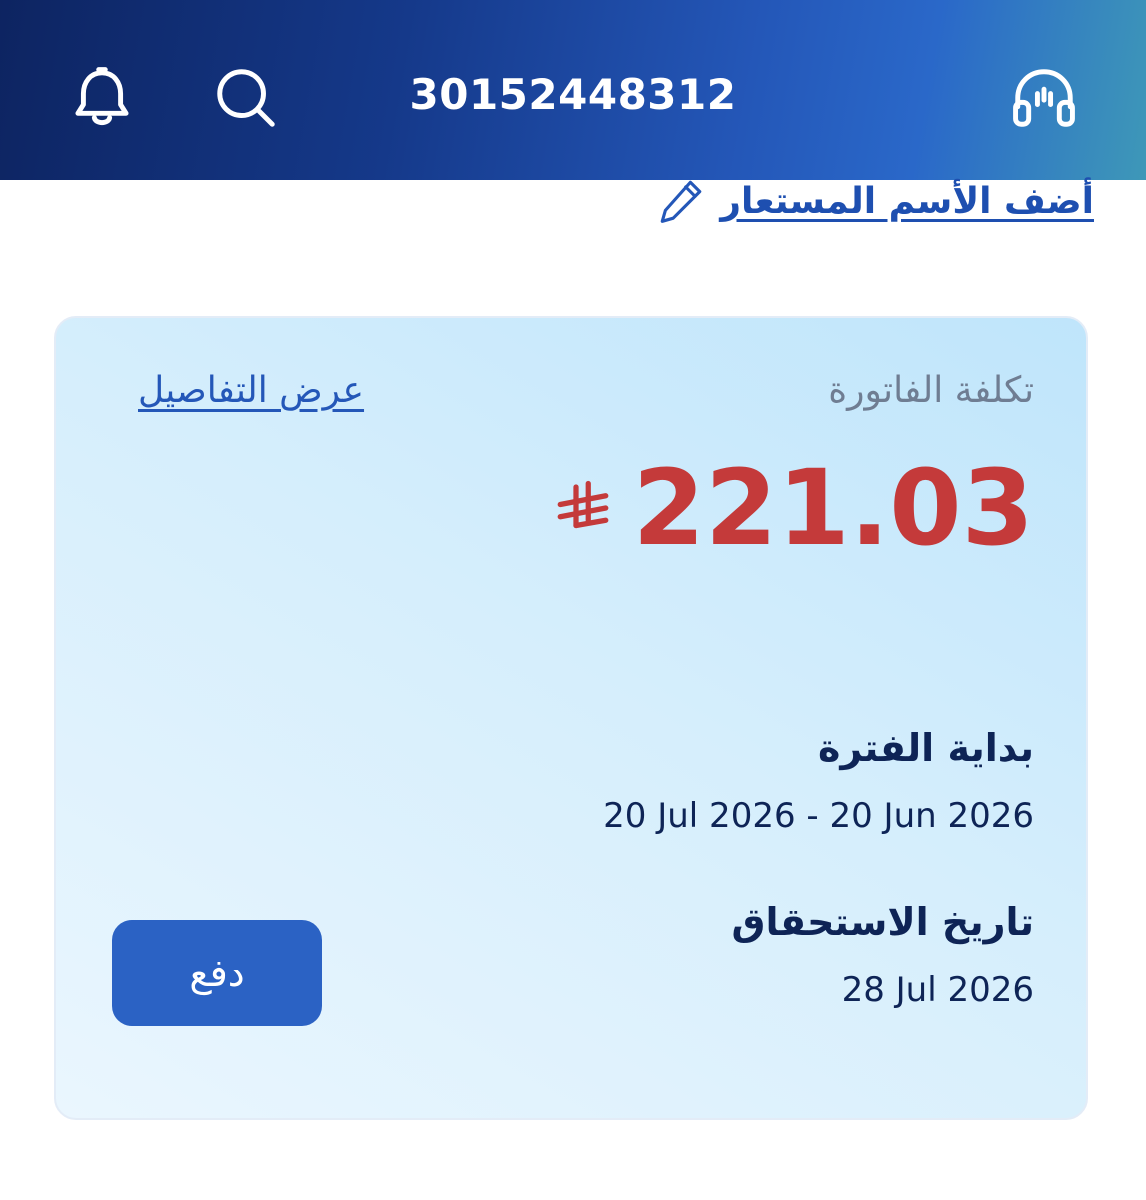  Describe the element at coordinates (217, 973) in the screenshot. I see `pay-button: دفع` at that location.